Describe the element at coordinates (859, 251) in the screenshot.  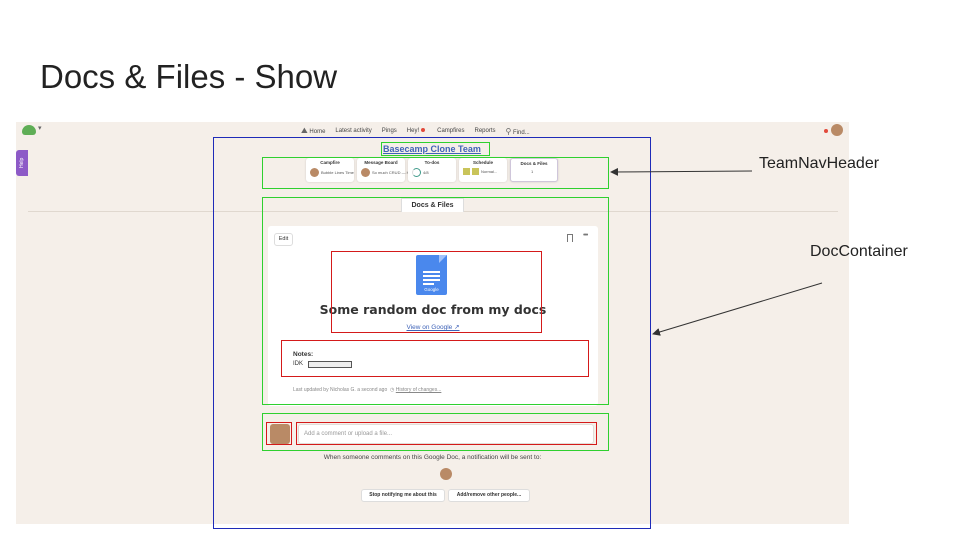
I see `doc-container-annotation: DocContainer` at that location.